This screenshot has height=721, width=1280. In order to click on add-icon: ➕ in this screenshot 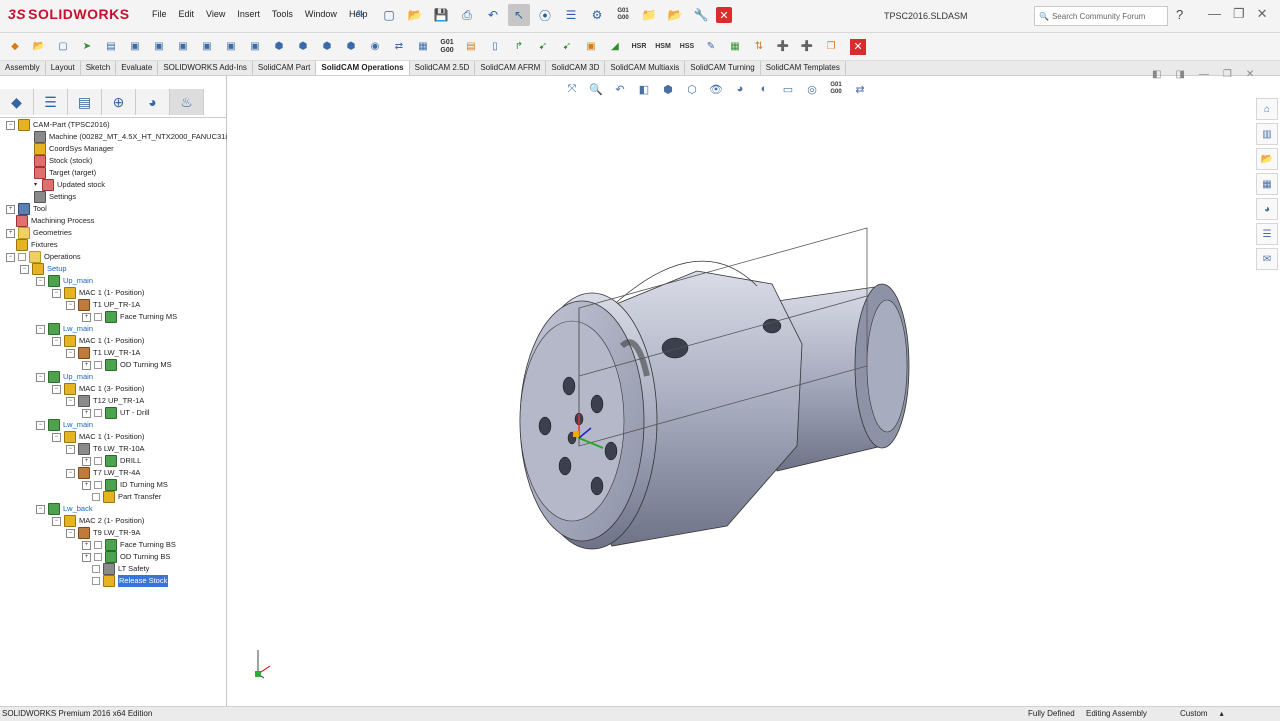, I will do `click(783, 47)`.